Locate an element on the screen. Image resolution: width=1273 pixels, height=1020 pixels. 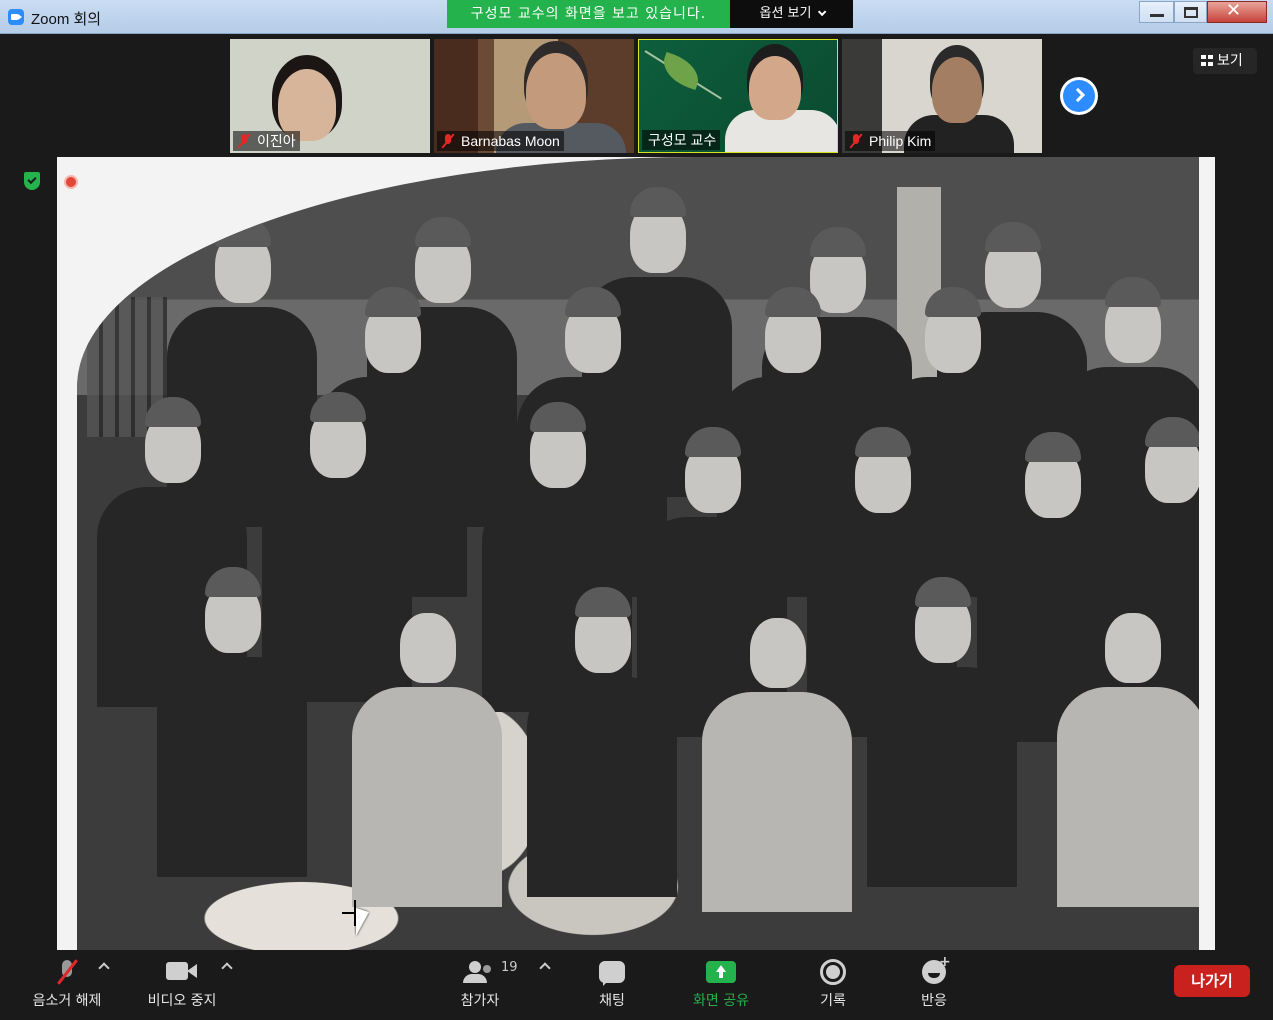
participant-tile: 이진아 is located at coordinates (330, 96).